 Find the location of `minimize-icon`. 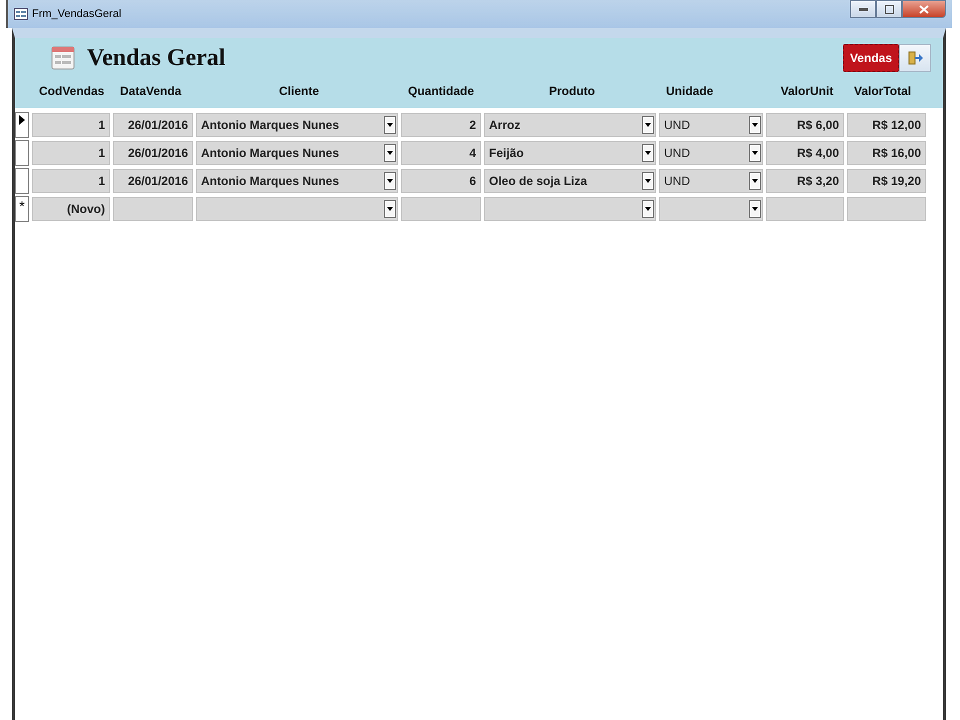

minimize-icon is located at coordinates (863, 9).